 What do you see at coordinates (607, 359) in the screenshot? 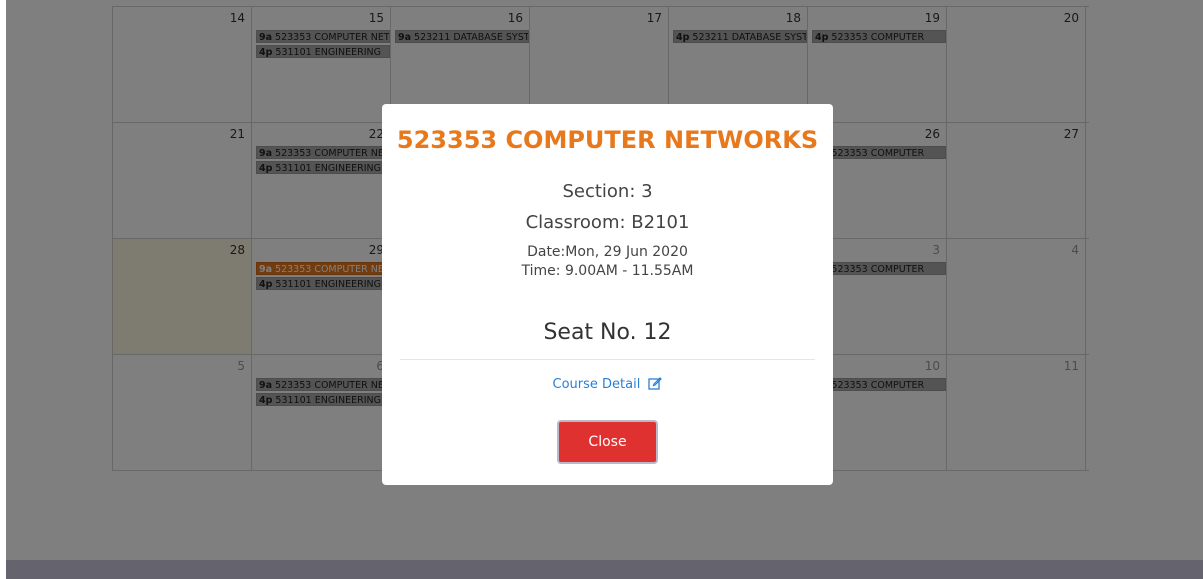
I see `modal-divider` at bounding box center [607, 359].